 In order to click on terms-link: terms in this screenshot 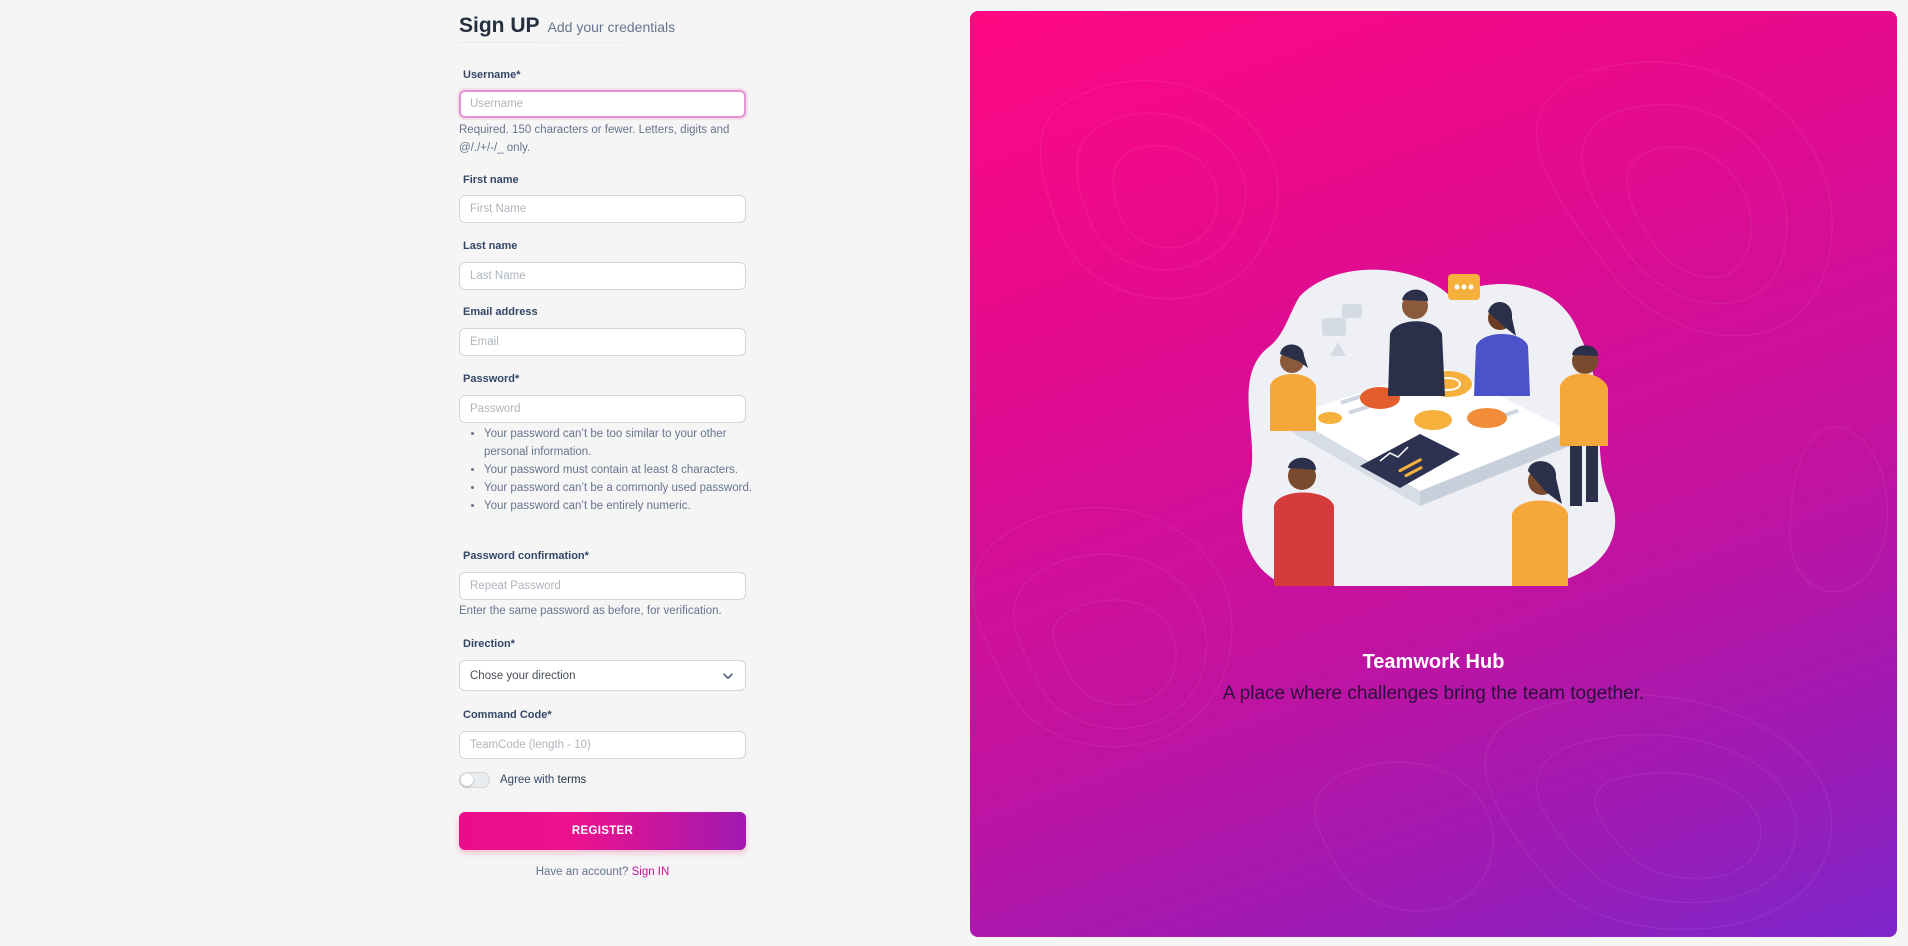, I will do `click(572, 780)`.